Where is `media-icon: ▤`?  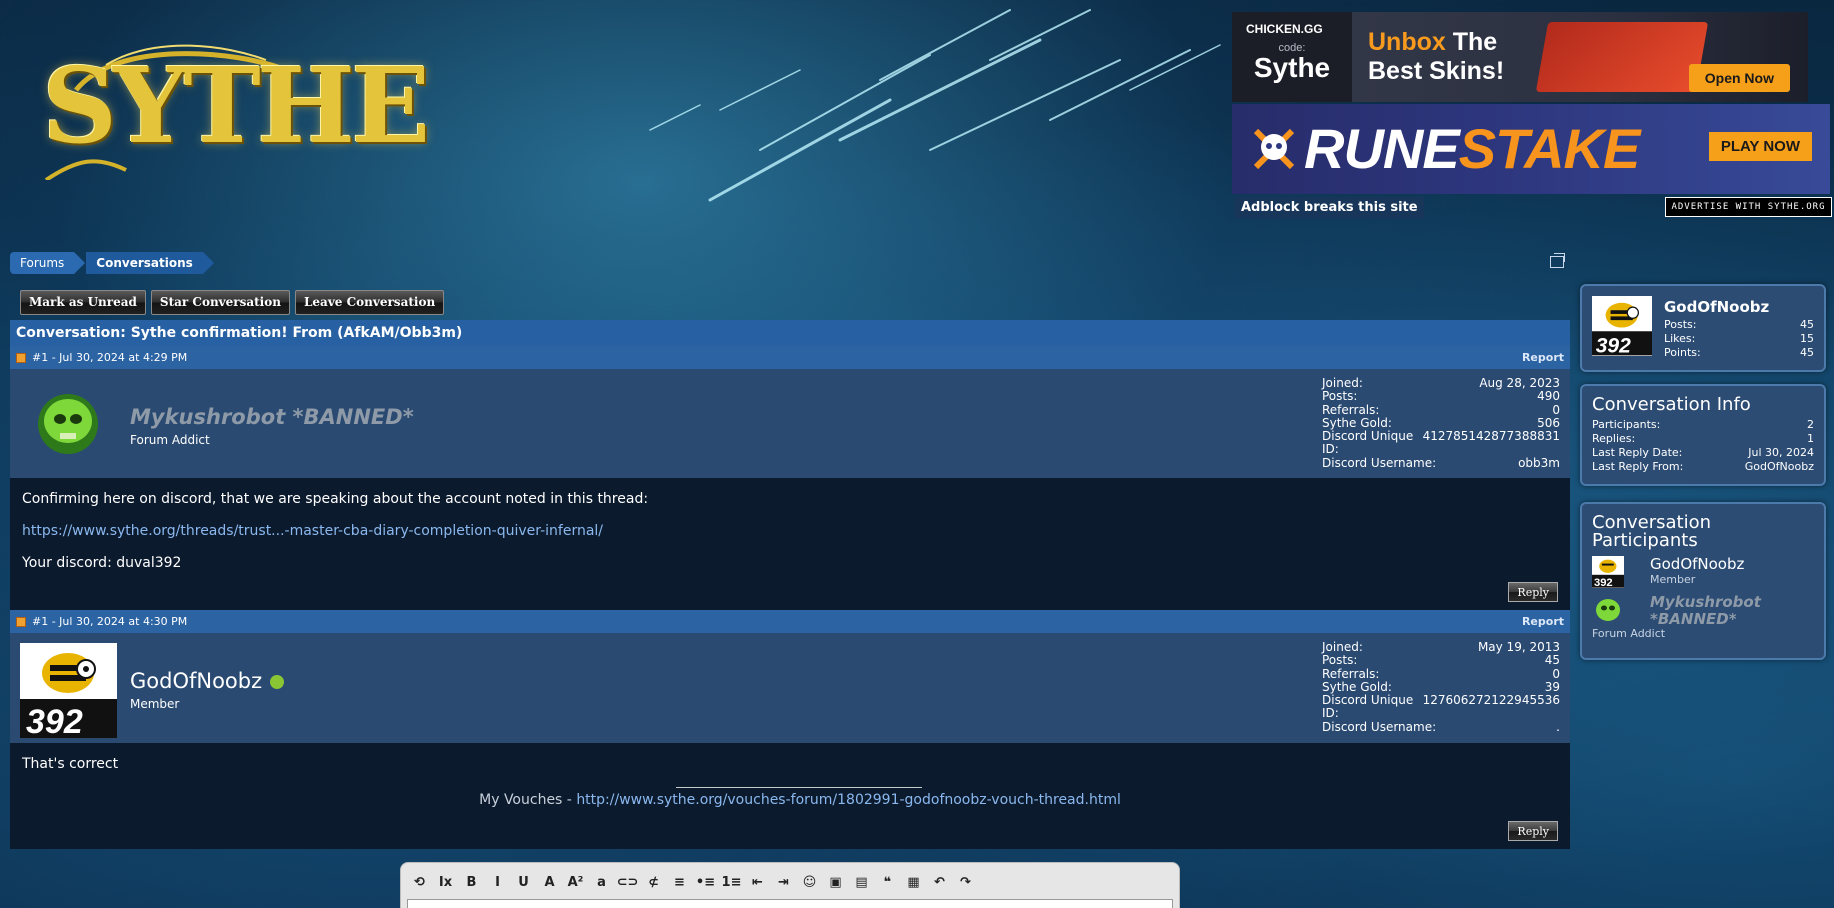
media-icon: ▤ is located at coordinates (861, 882).